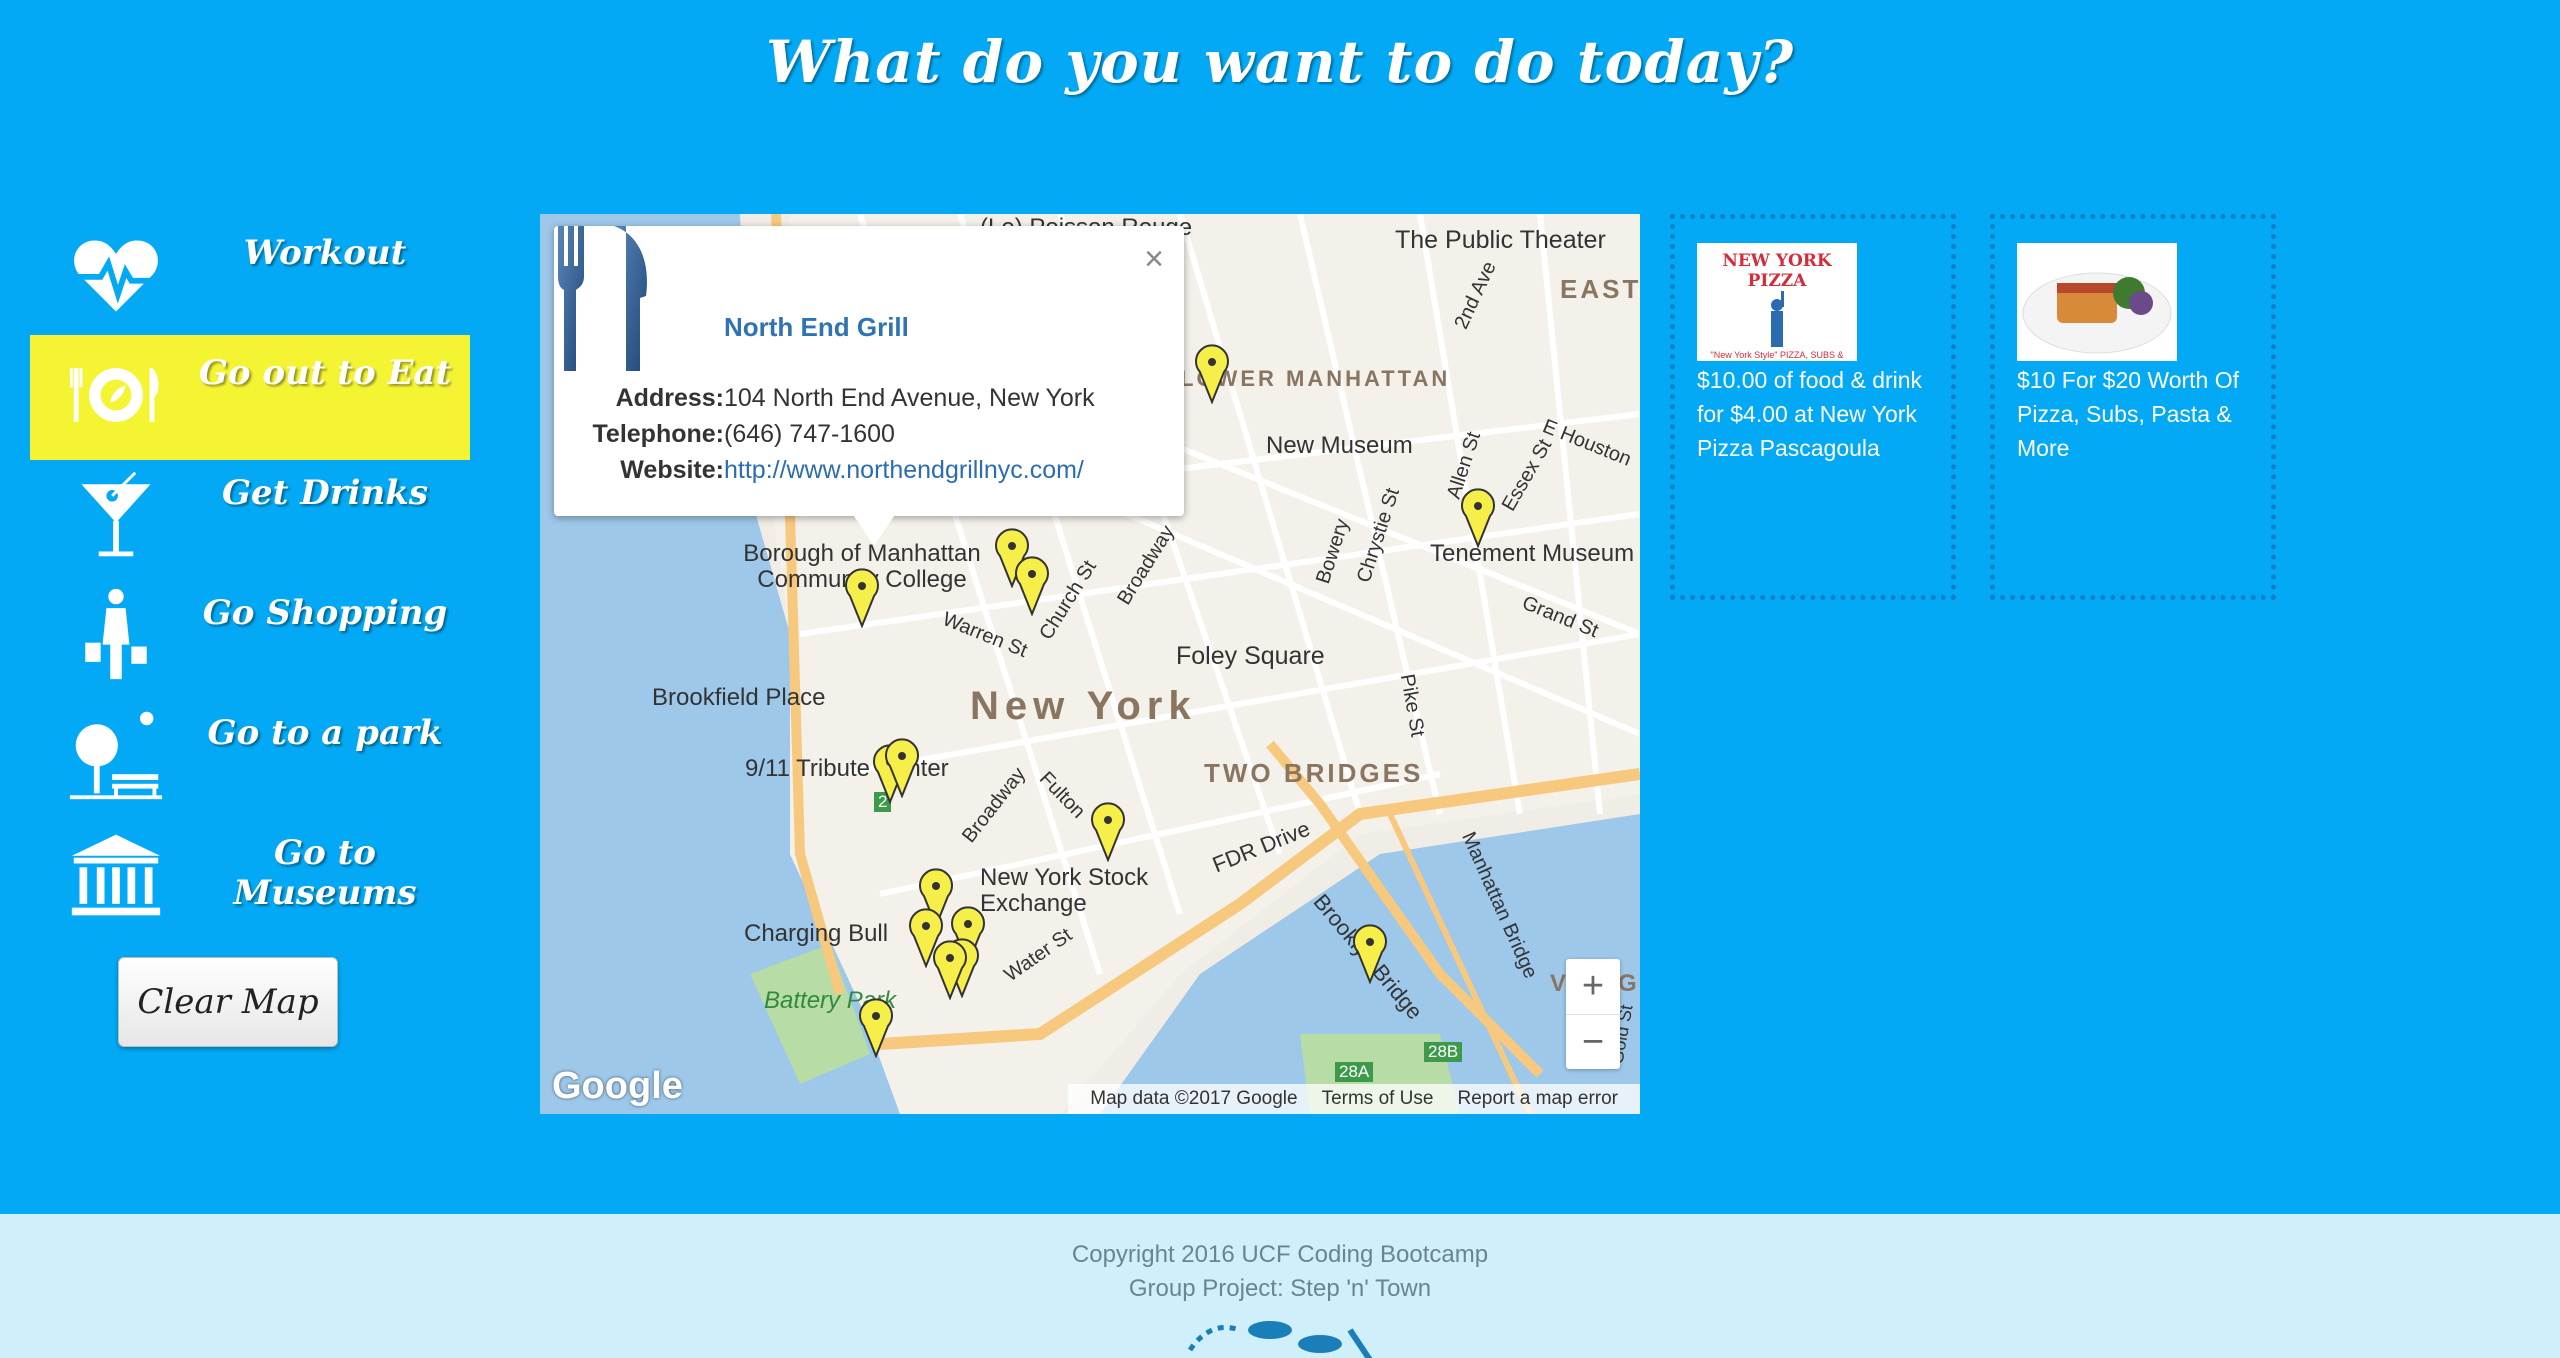 This screenshot has height=1358, width=2560. I want to click on map-label: The Public Theater, so click(1500, 240).